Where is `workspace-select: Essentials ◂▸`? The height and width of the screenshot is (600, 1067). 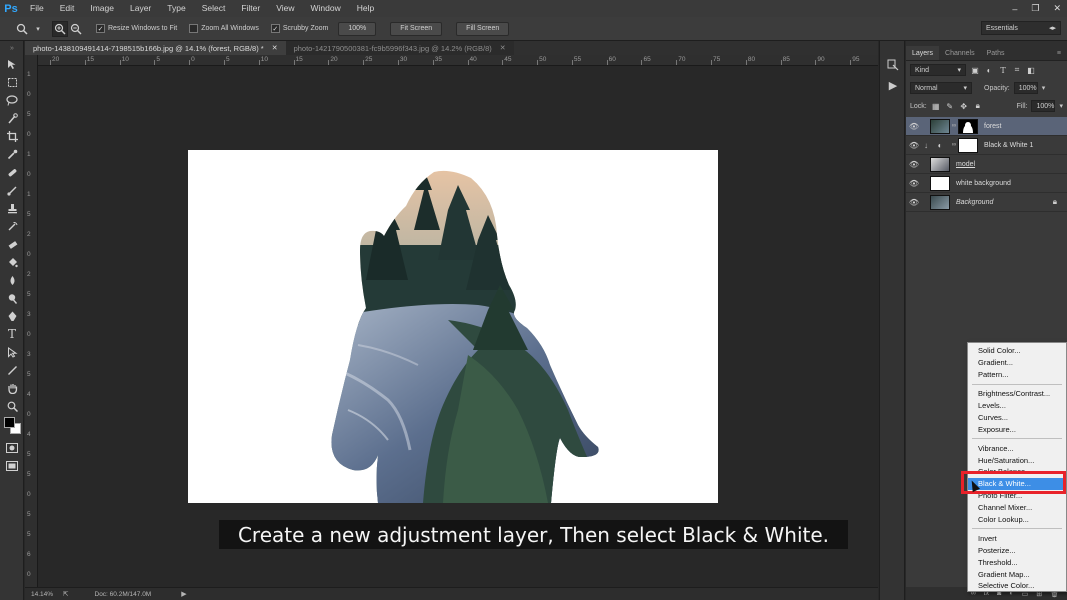
workspace-select: Essentials ◂▸ is located at coordinates (1021, 28).